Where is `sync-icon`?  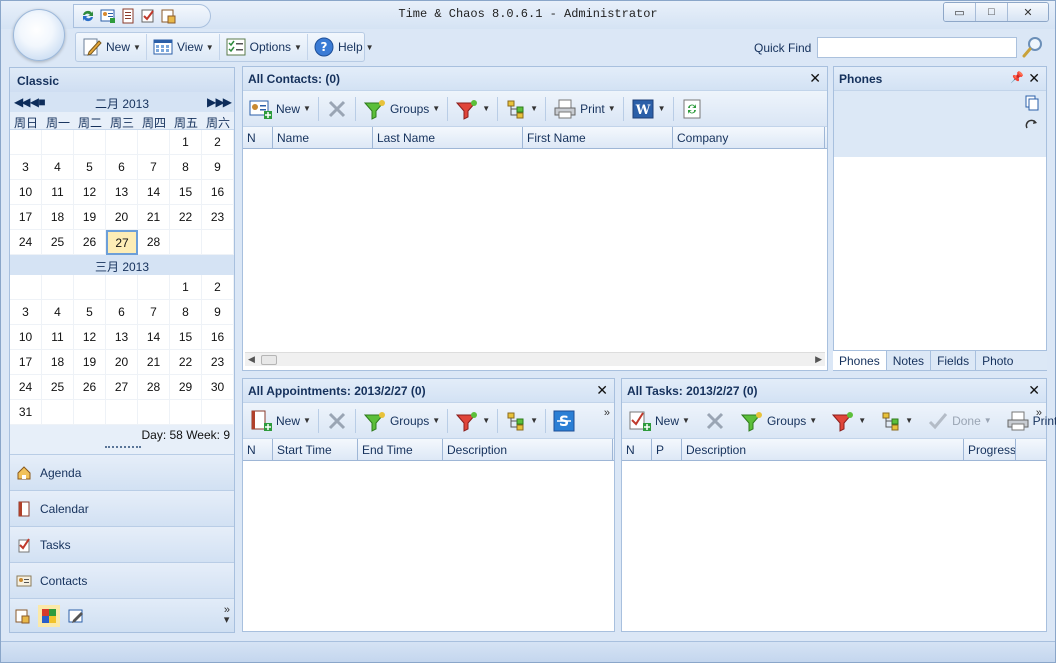 sync-icon is located at coordinates (88, 16).